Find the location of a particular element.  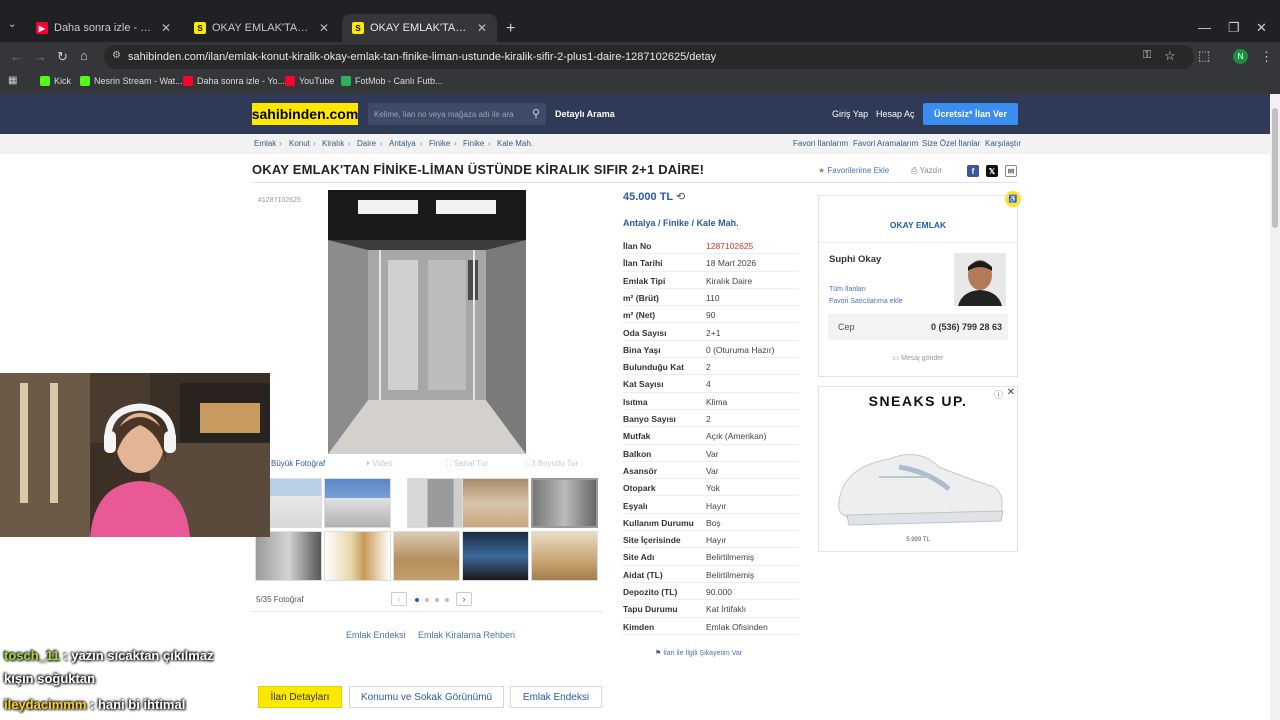

tab-video: ⏵ Video is located at coordinates (379, 464).